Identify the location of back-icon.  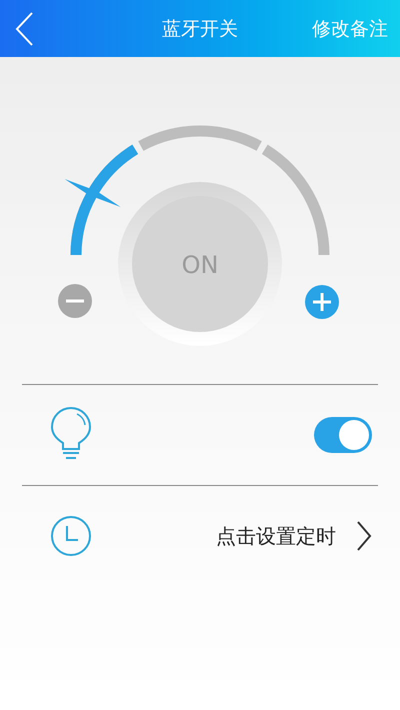
(24, 28).